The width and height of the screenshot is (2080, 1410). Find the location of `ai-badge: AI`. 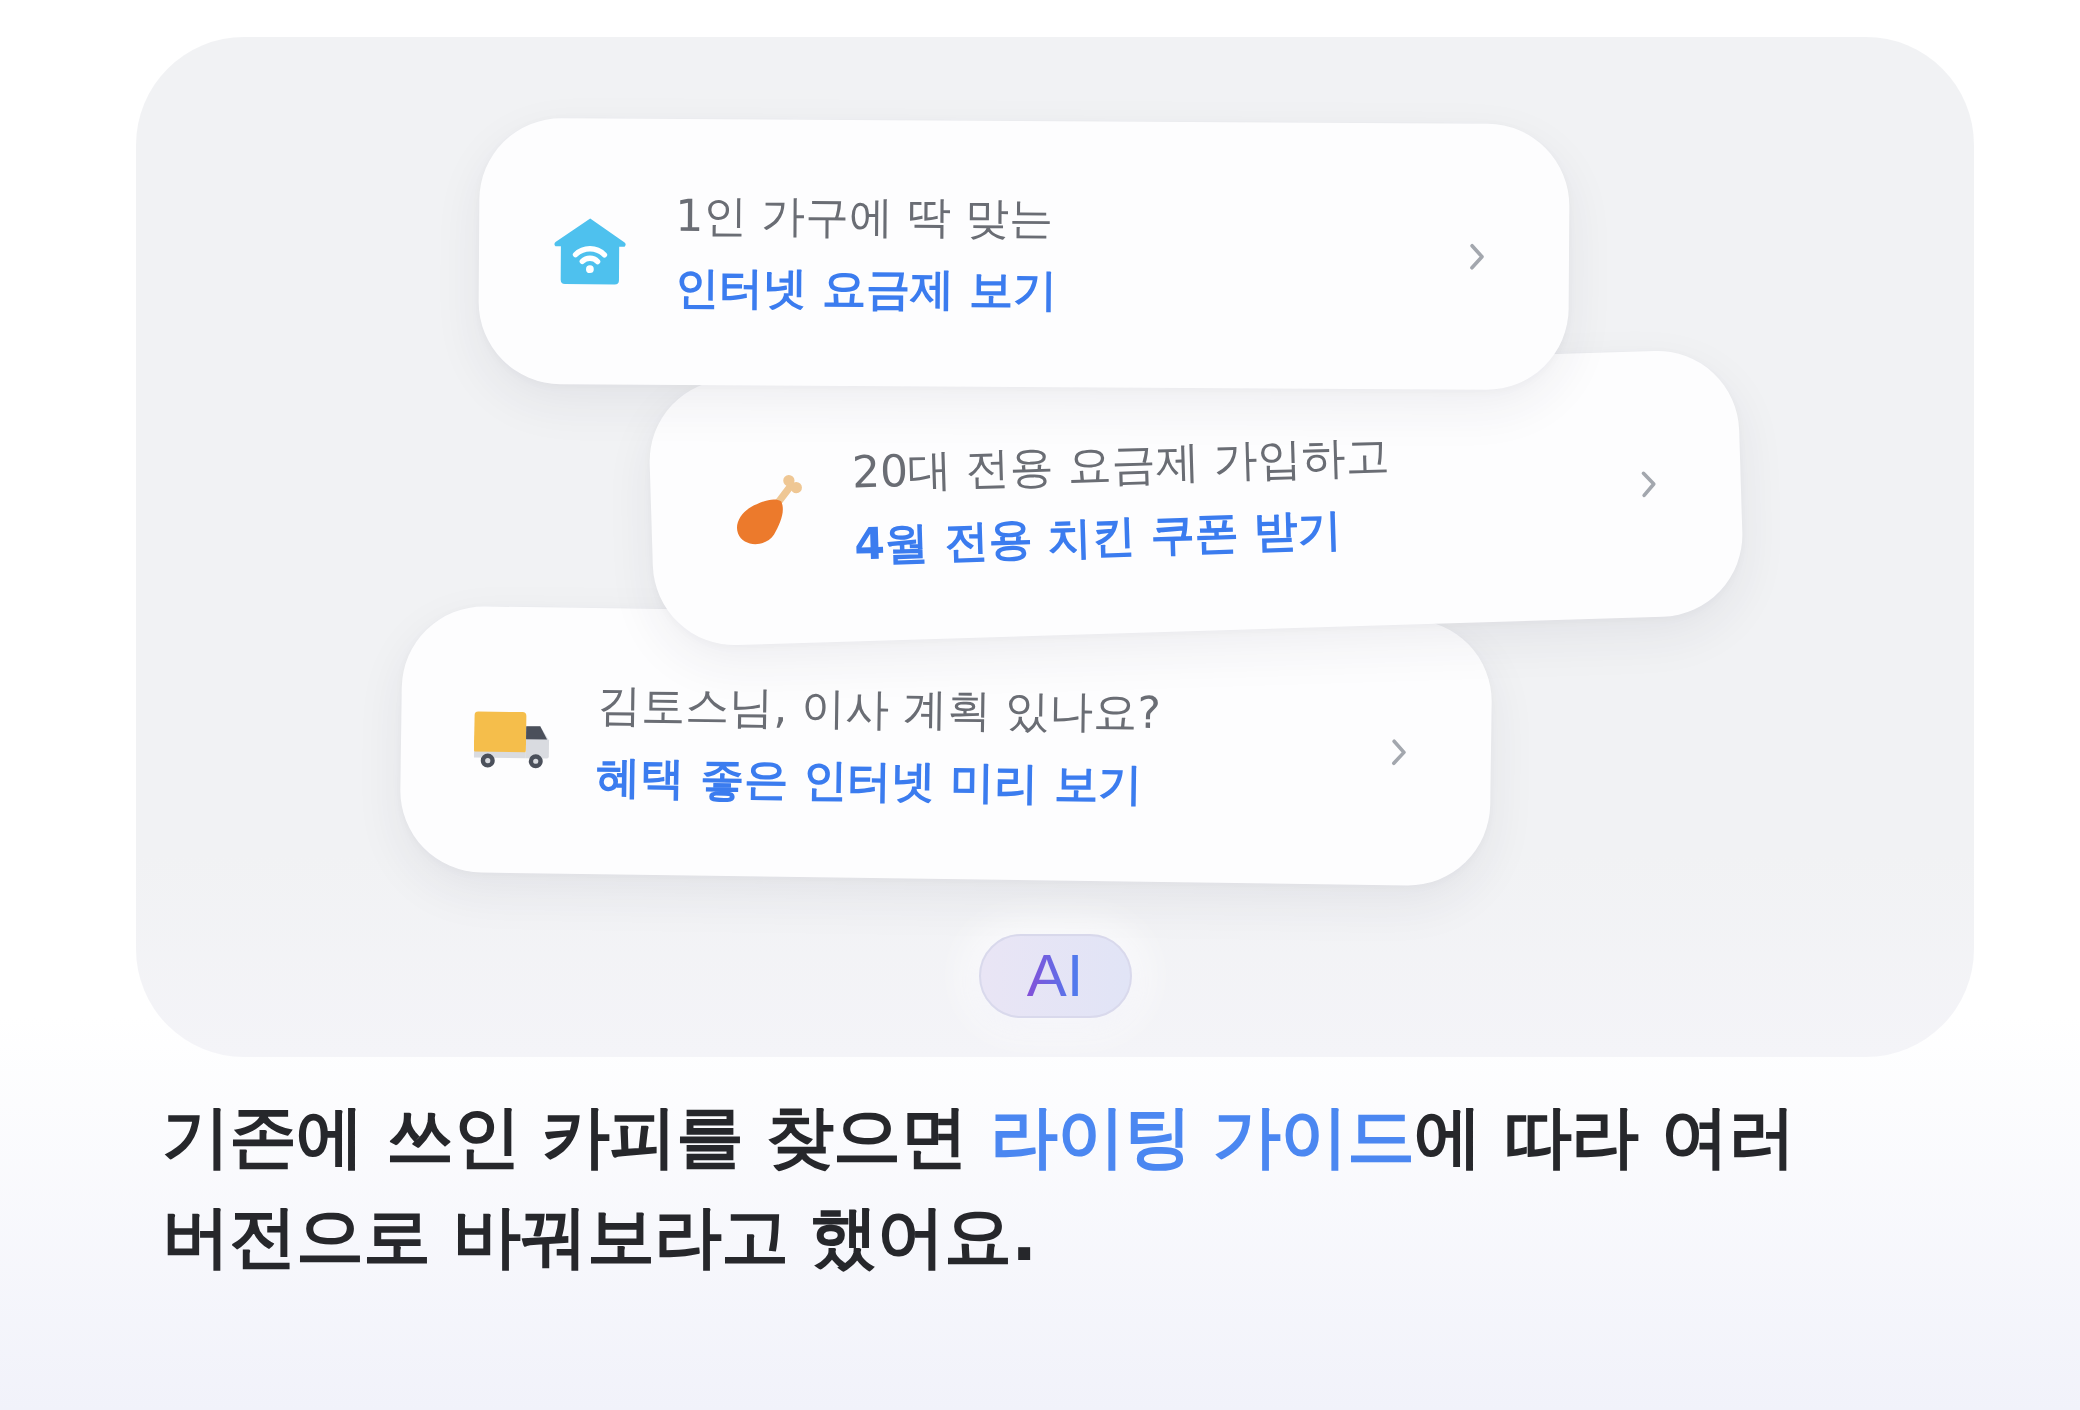

ai-badge: AI is located at coordinates (1055, 976).